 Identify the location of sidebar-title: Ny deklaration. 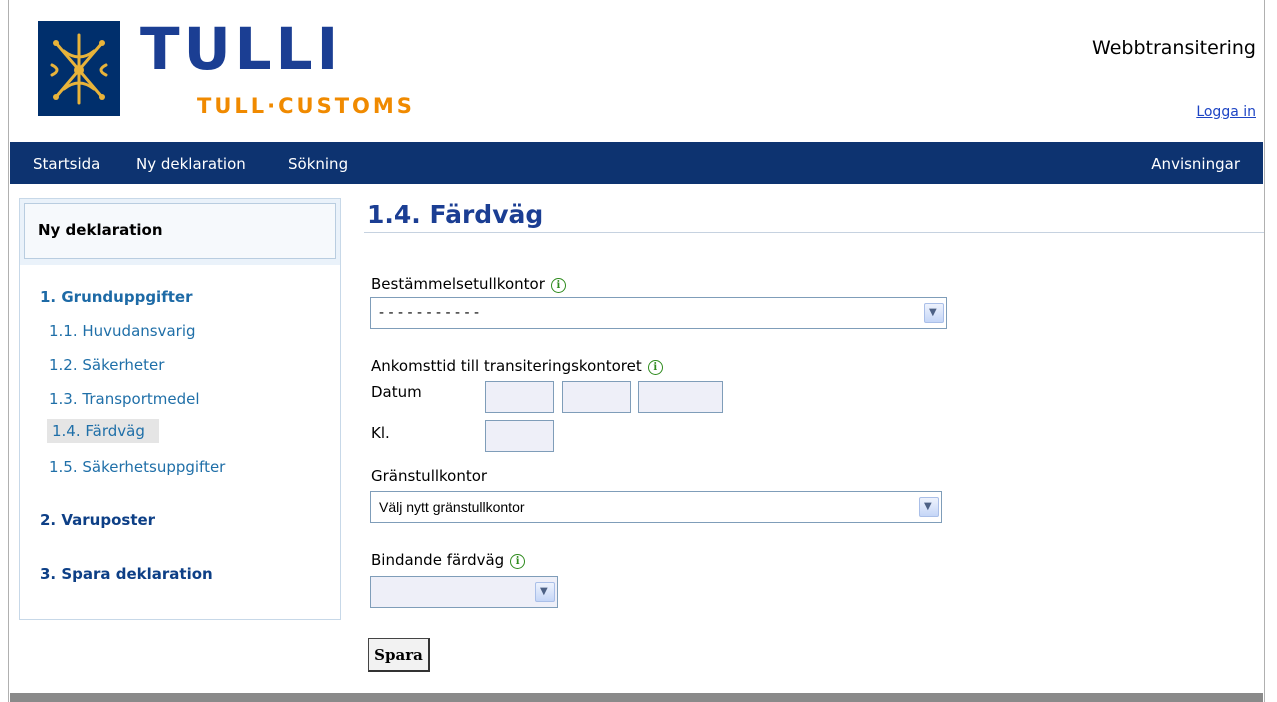
(100, 230).